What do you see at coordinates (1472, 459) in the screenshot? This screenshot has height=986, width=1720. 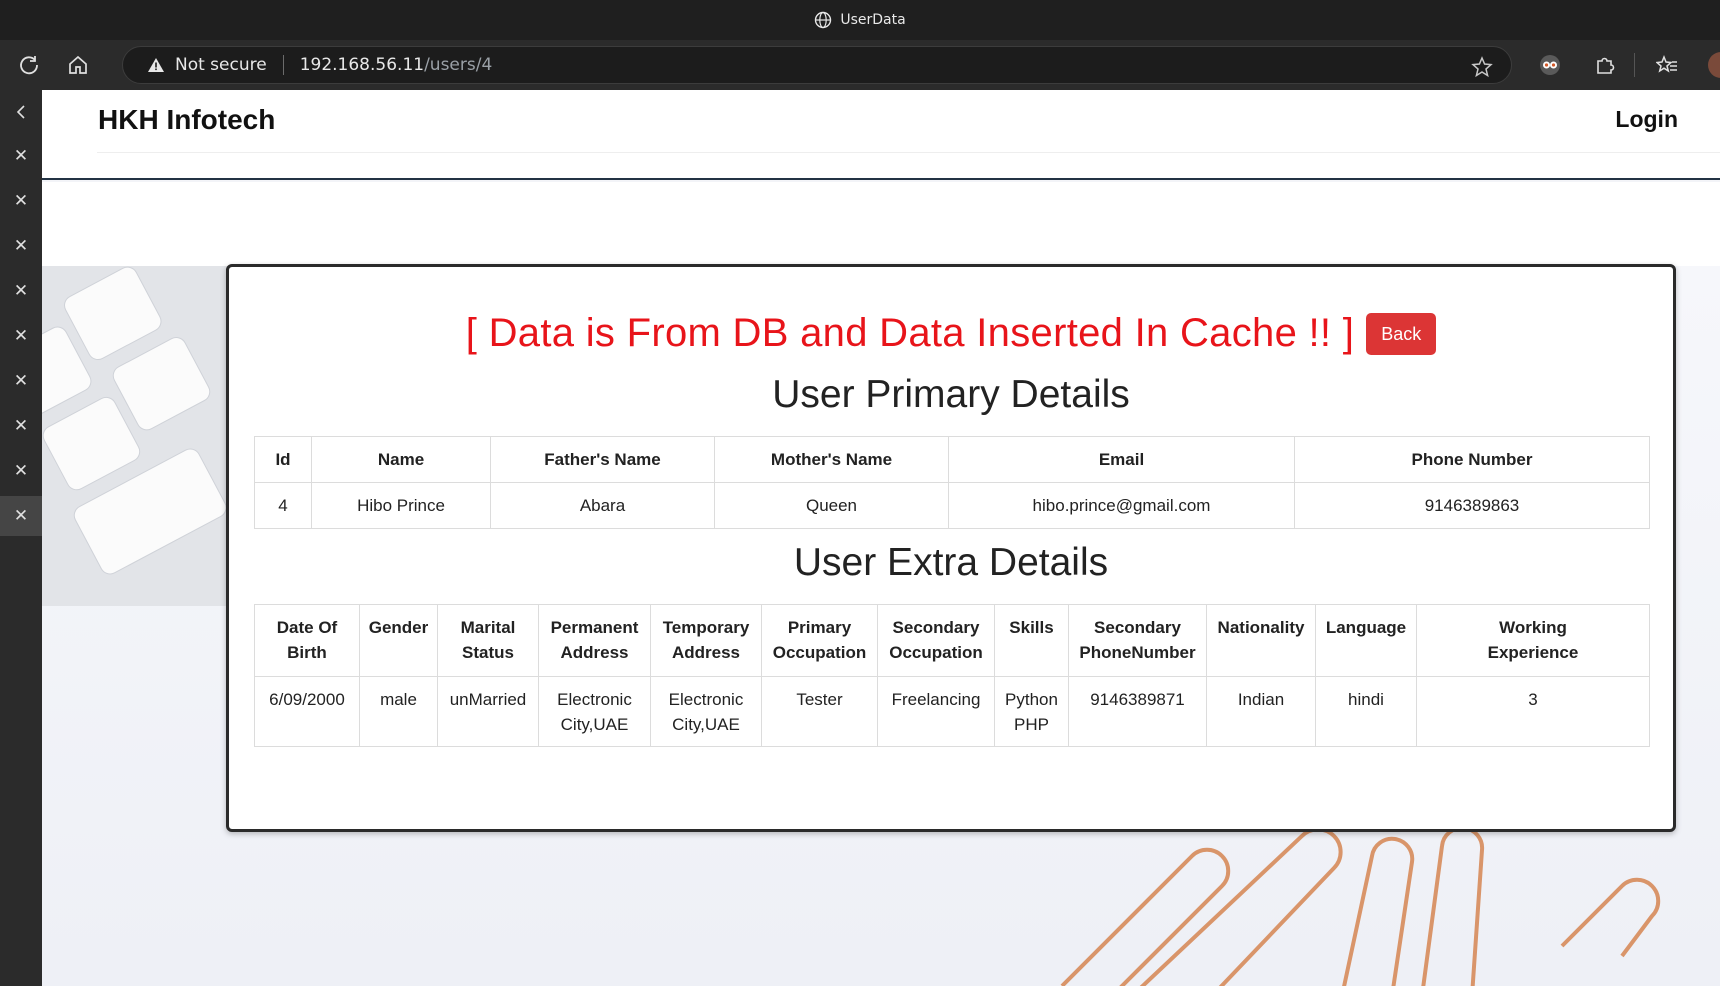 I see `column-header: Phone Number` at bounding box center [1472, 459].